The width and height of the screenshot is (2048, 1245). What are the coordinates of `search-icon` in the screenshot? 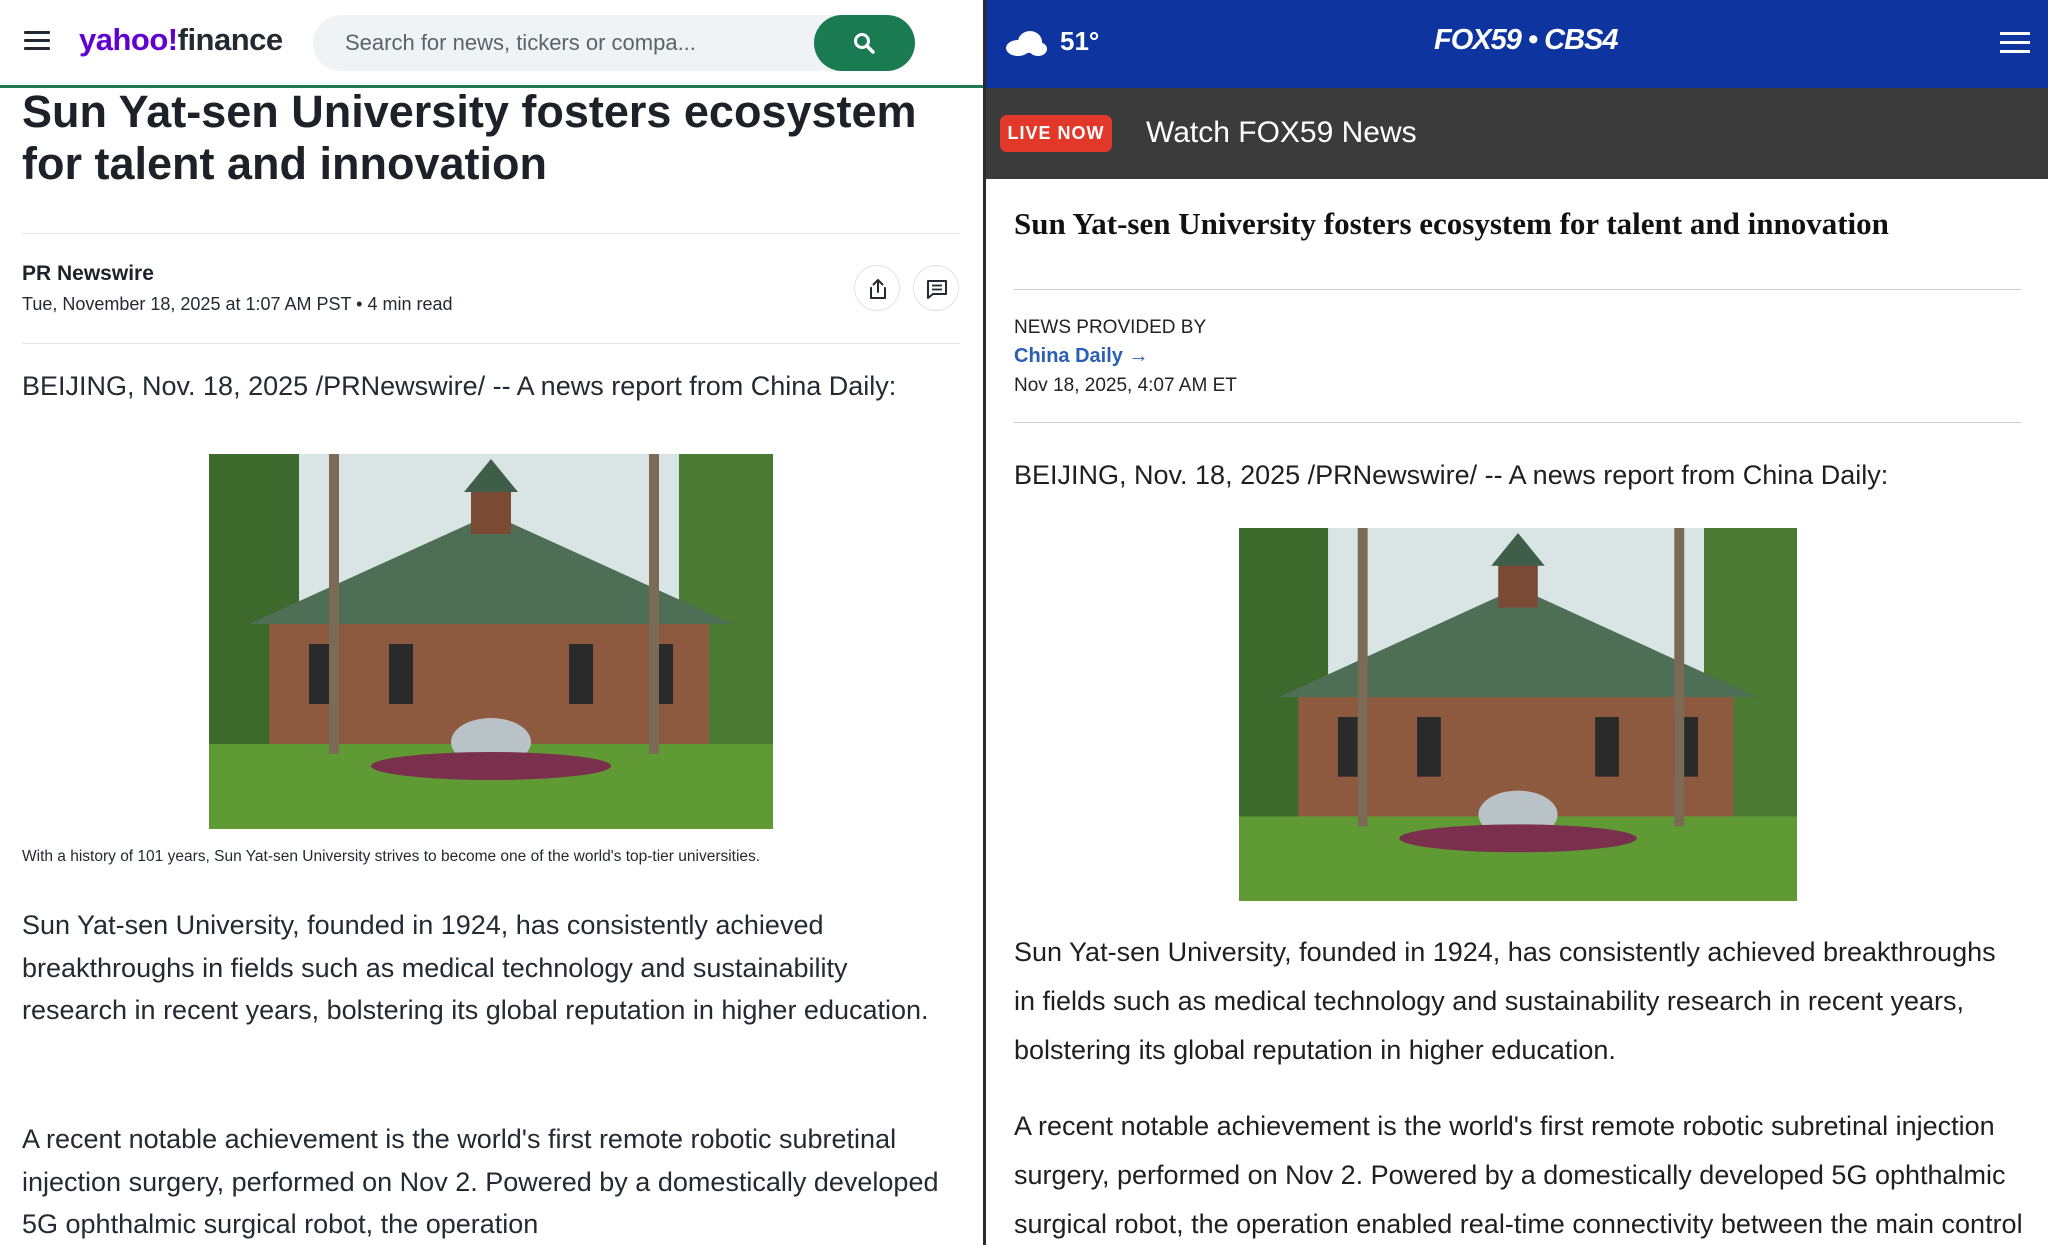 It's located at (864, 43).